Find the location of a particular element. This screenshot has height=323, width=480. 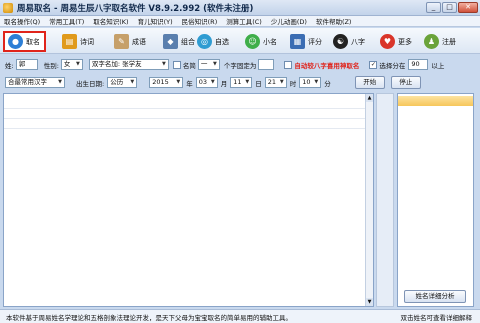

ming-select: 一 ▼ is located at coordinates (208, 64).